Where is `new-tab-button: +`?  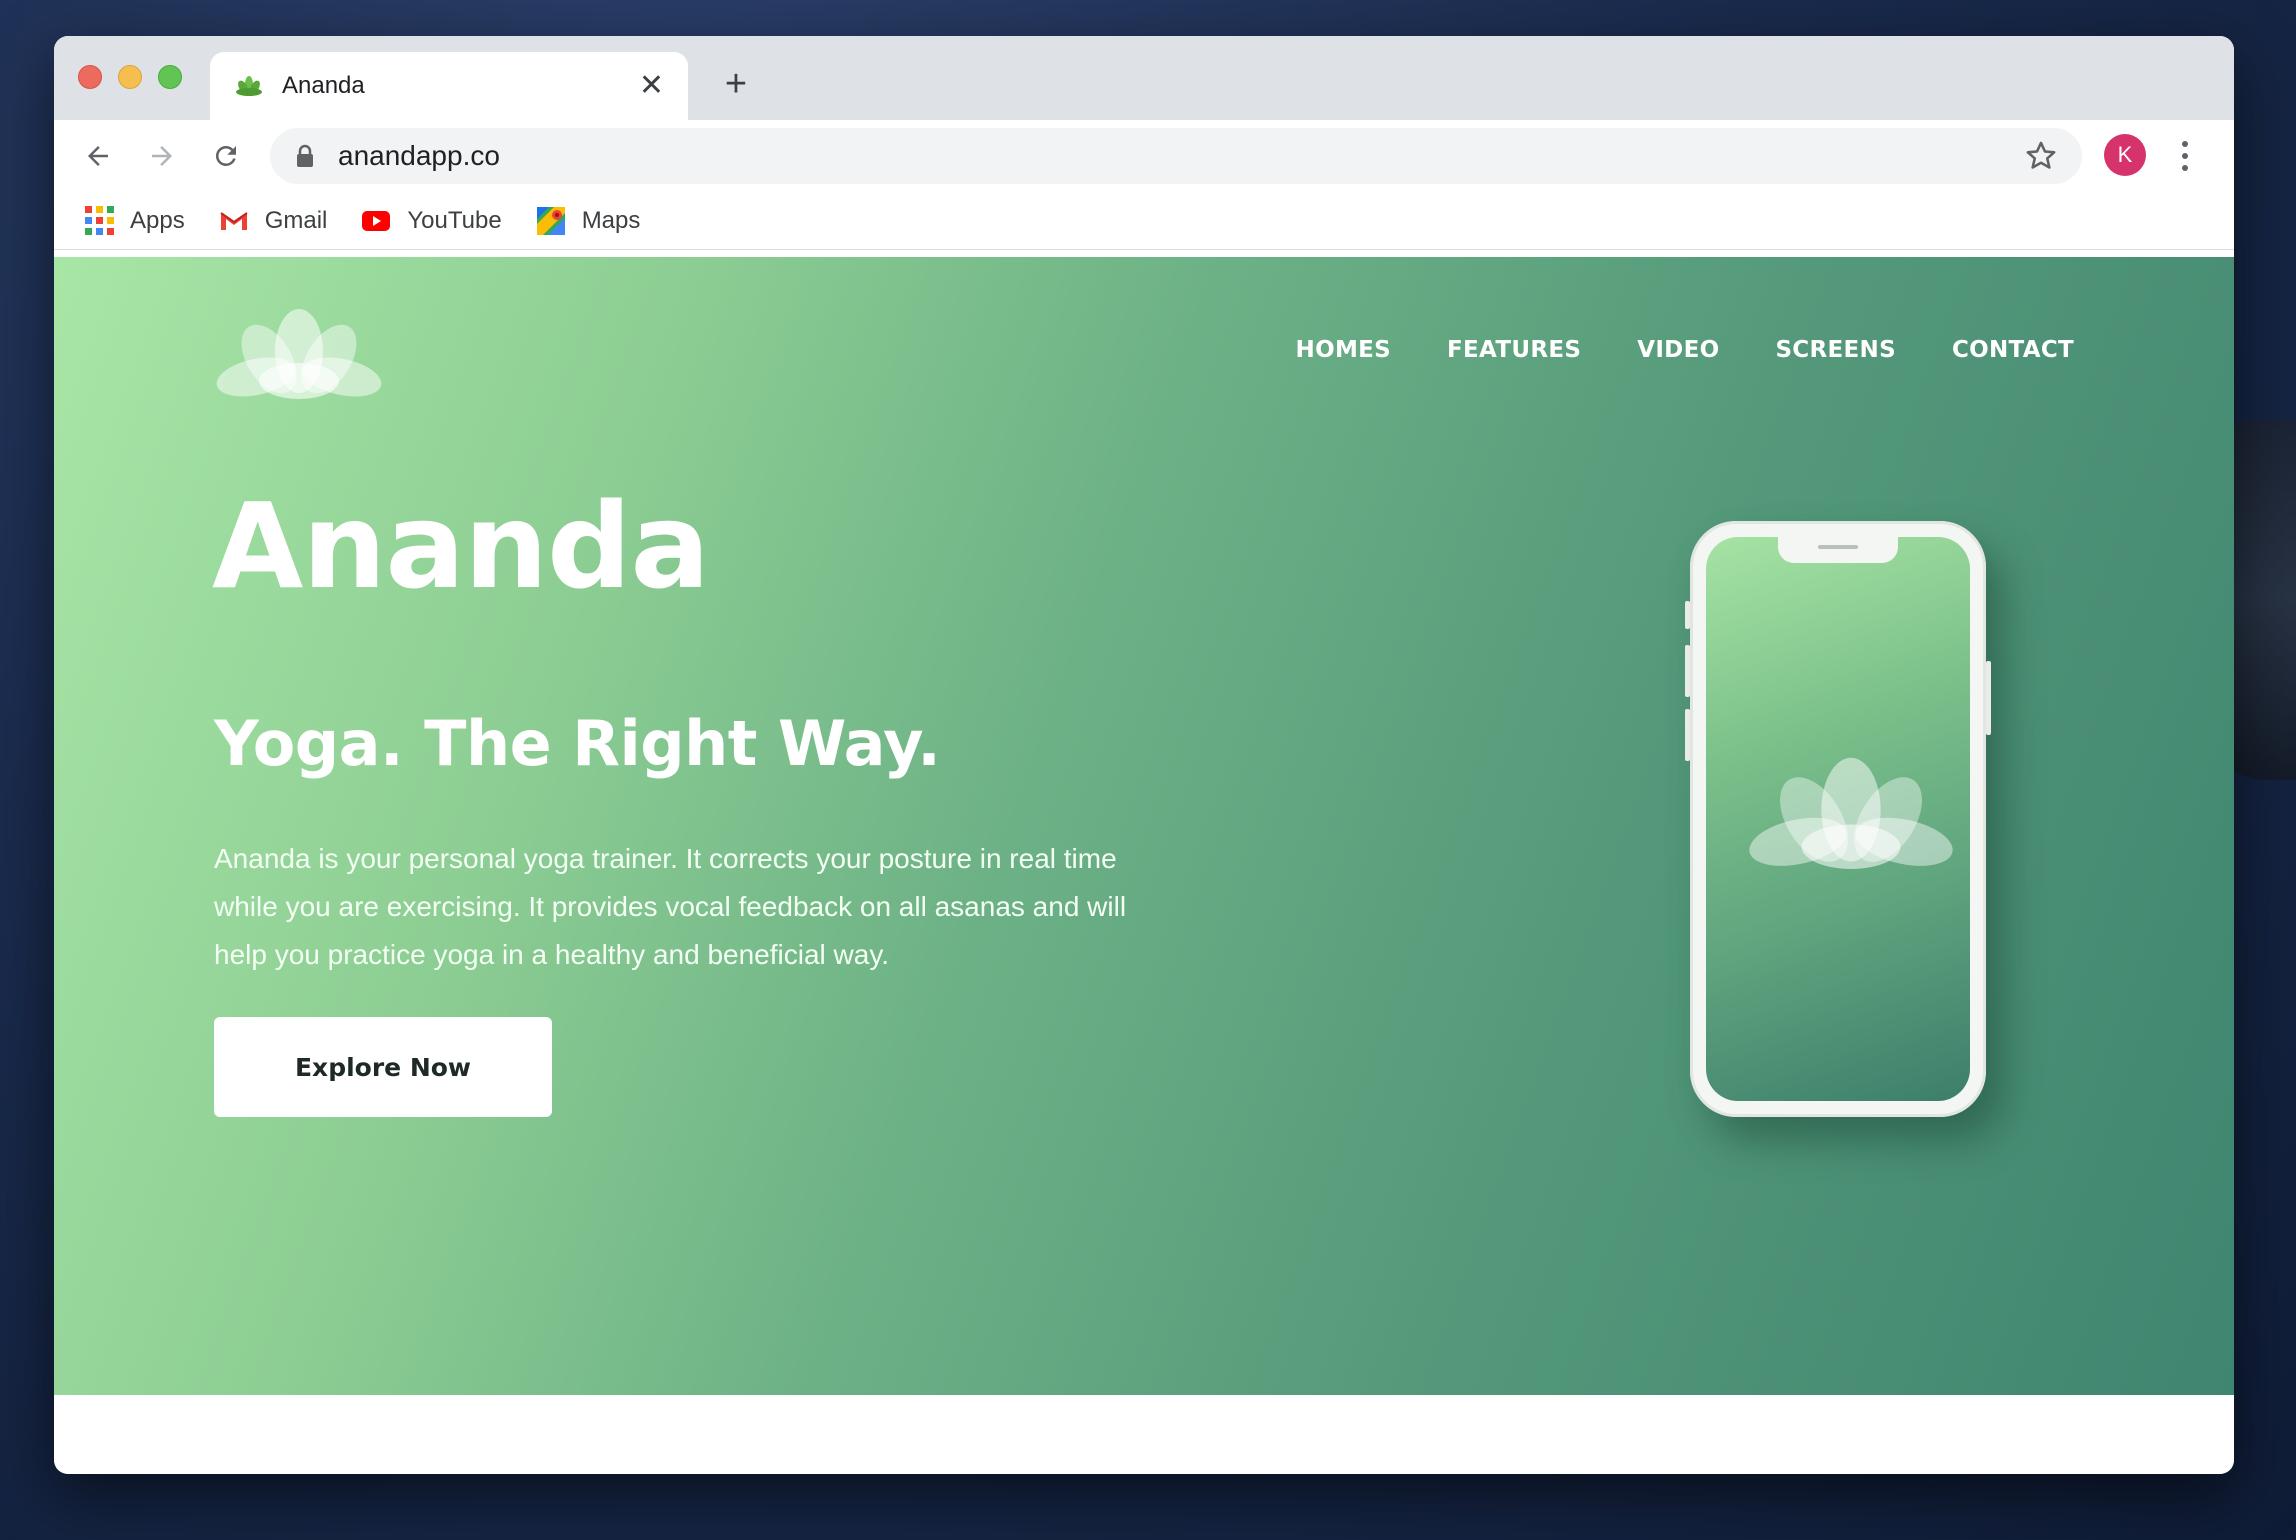
new-tab-button: + is located at coordinates (736, 84).